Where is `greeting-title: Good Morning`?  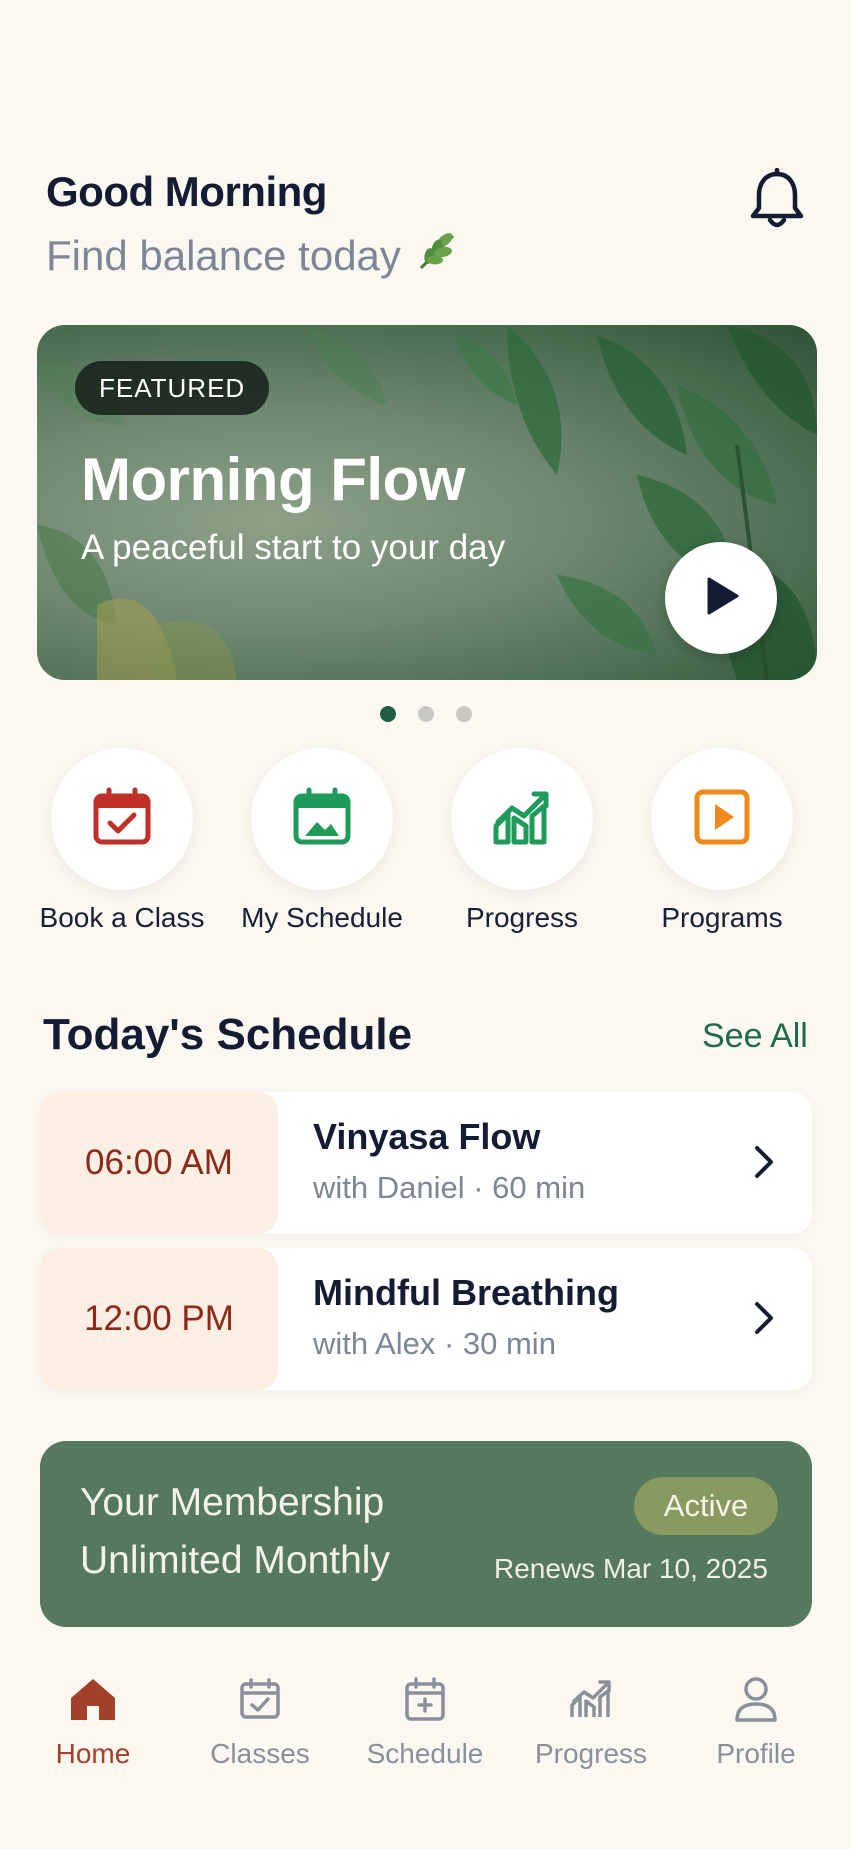
greeting-title: Good Morning is located at coordinates (186, 191).